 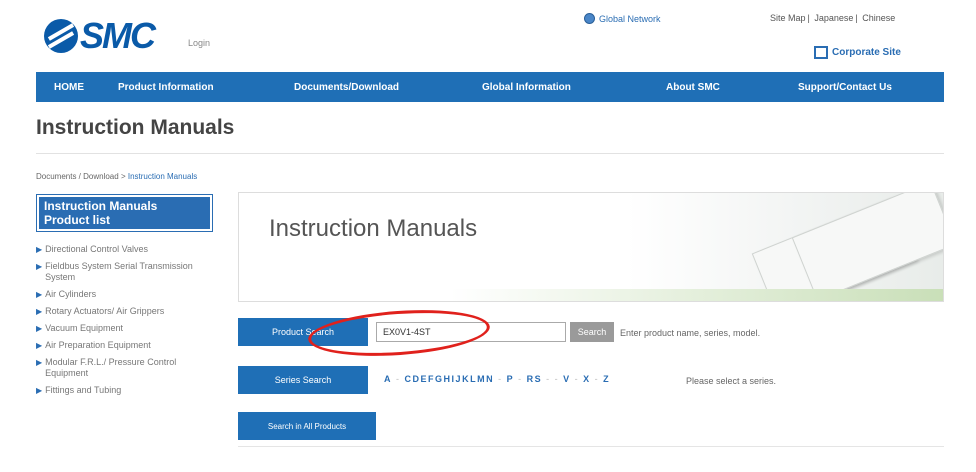 What do you see at coordinates (591, 295) in the screenshot?
I see `banner-accent` at bounding box center [591, 295].